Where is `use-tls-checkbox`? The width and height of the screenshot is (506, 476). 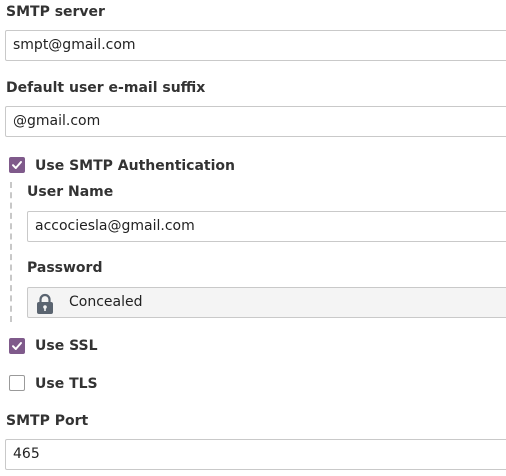
use-tls-checkbox is located at coordinates (17, 383).